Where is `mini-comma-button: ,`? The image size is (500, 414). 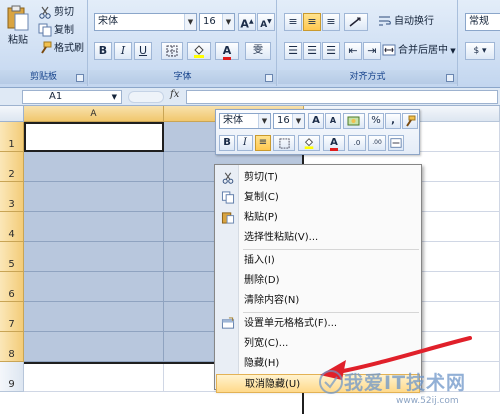
mini-comma-button: , is located at coordinates (393, 121).